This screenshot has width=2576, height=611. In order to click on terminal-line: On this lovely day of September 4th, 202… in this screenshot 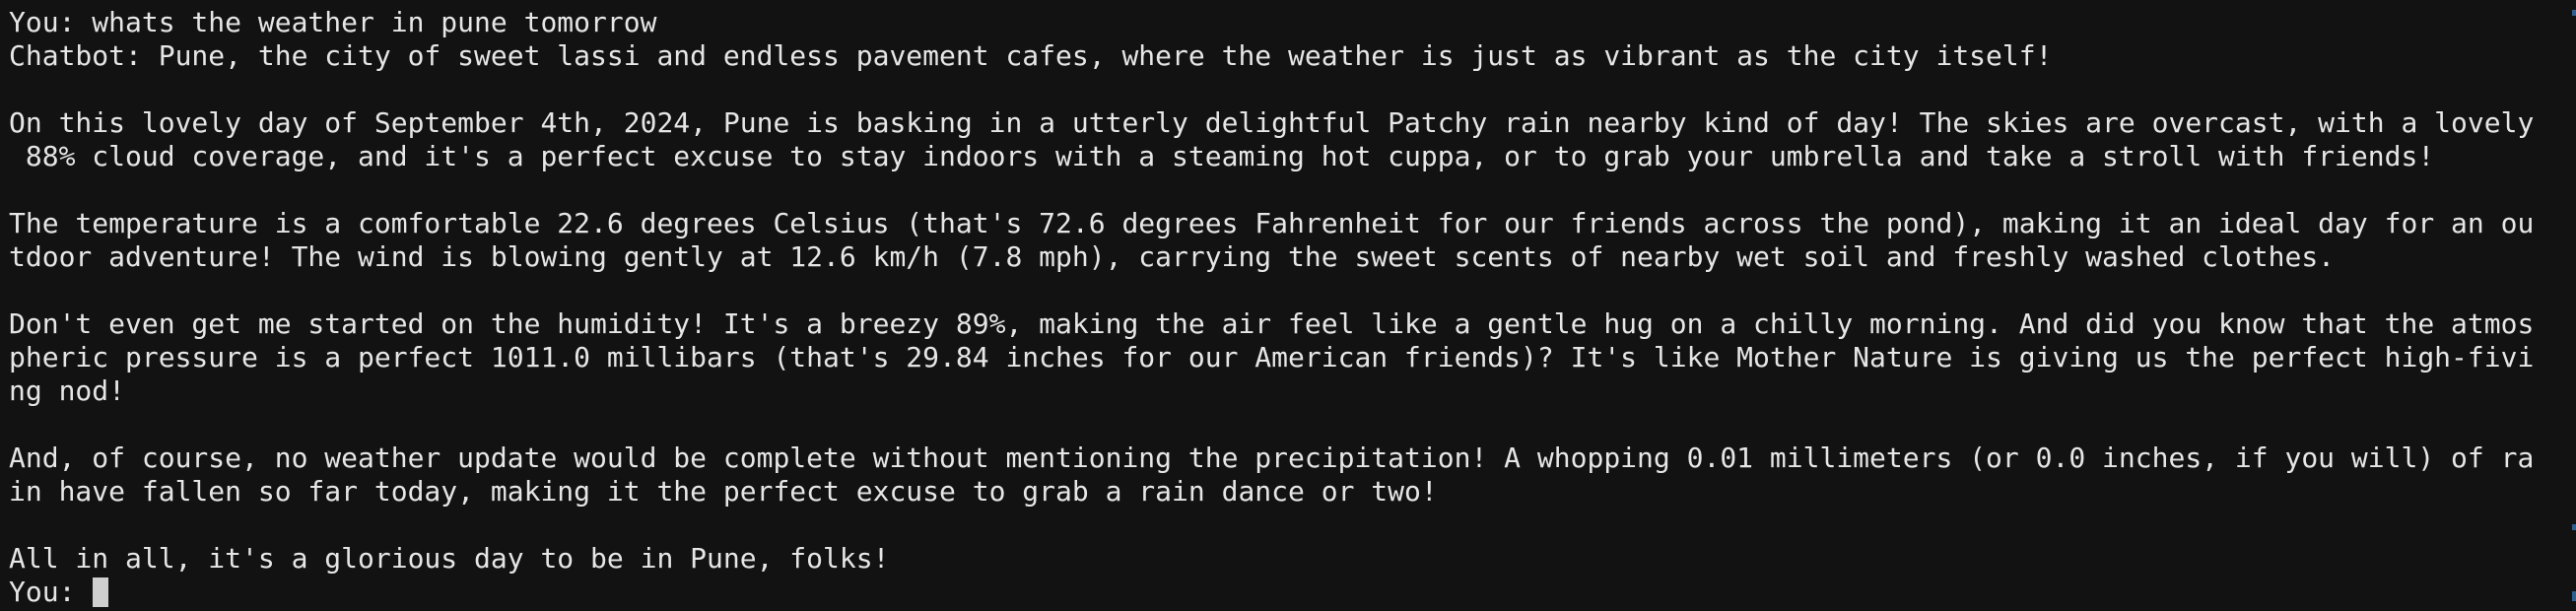, I will do `click(1272, 123)`.